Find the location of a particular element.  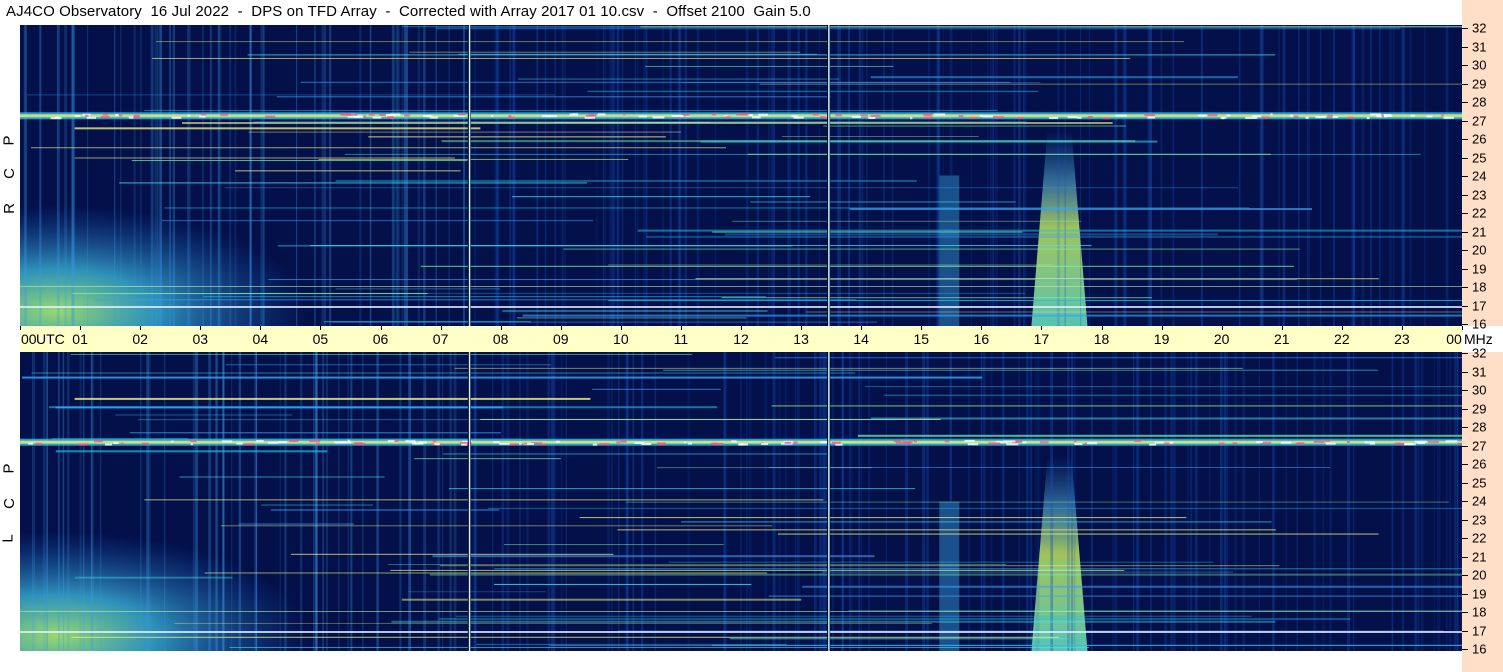

freq-tick-label: 23 is located at coordinates (1479, 519).